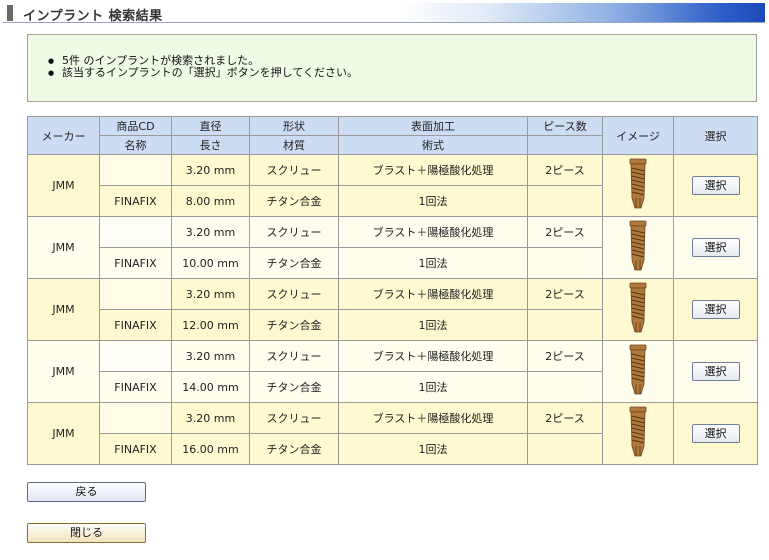 The image size is (769, 560). Describe the element at coordinates (135, 126) in the screenshot. I see `col-header-product-code: 商品CD` at that location.